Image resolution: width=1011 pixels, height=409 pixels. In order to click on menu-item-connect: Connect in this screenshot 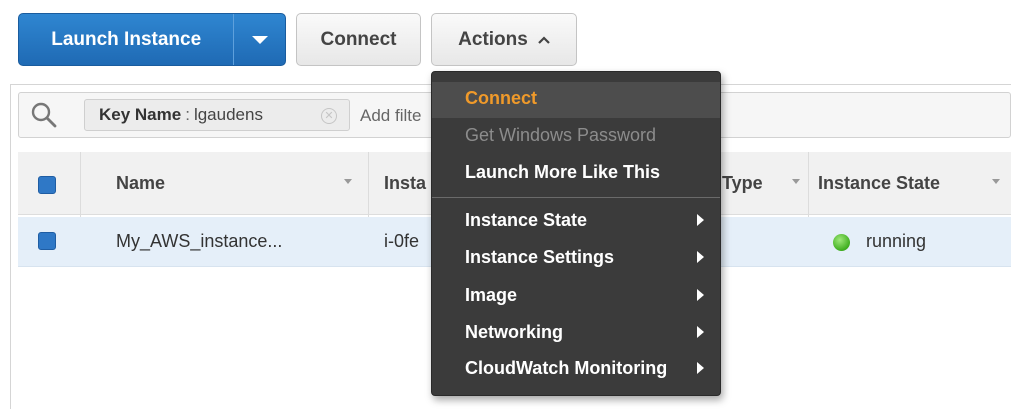, I will do `click(501, 98)`.